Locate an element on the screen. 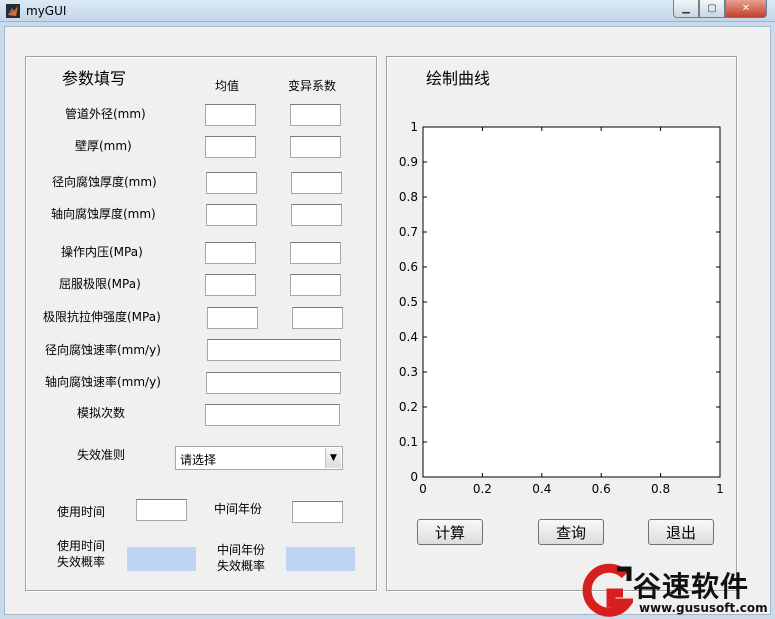 The image size is (775, 619). x-tick-label: 0 is located at coordinates (423, 489).